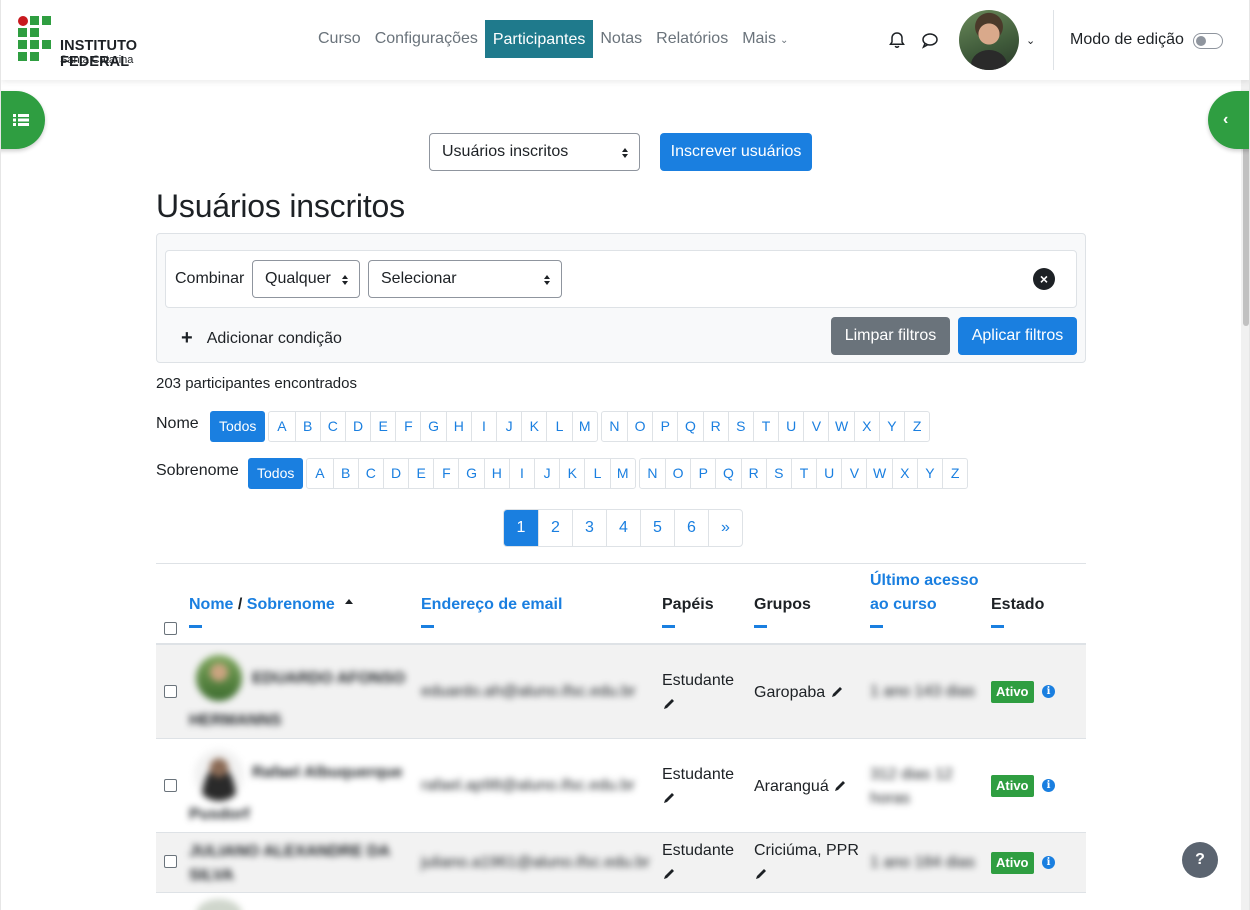 The width and height of the screenshot is (1250, 910). What do you see at coordinates (657, 528) in the screenshot?
I see `page-link-5: 5` at bounding box center [657, 528].